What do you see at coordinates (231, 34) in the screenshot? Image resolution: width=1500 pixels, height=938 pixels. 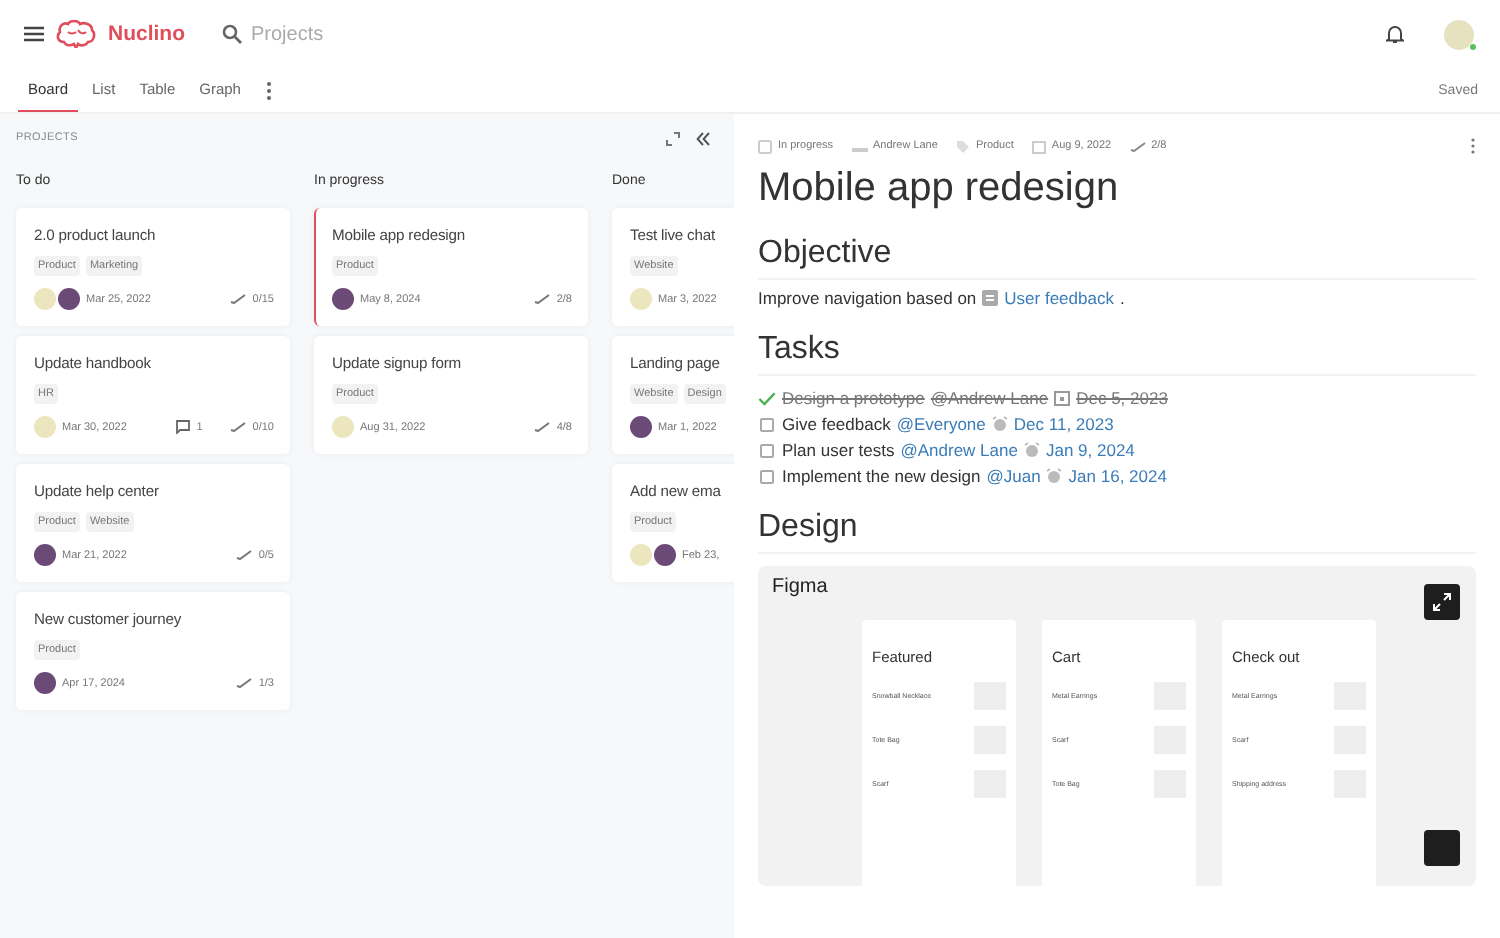 I see `search-icon` at bounding box center [231, 34].